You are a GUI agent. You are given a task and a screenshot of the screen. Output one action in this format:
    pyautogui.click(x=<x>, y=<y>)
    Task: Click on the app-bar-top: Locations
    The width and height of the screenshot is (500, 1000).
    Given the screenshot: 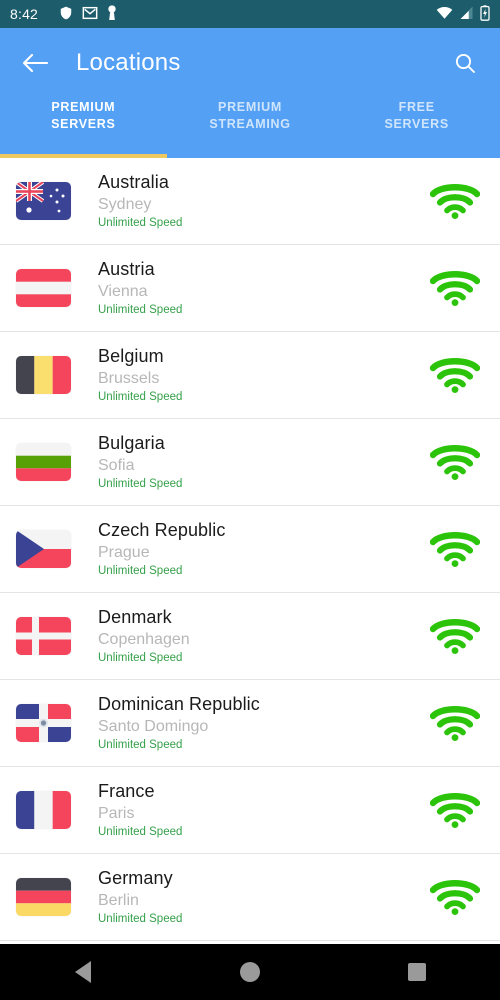 What is the action you would take?
    pyautogui.click(x=250, y=63)
    